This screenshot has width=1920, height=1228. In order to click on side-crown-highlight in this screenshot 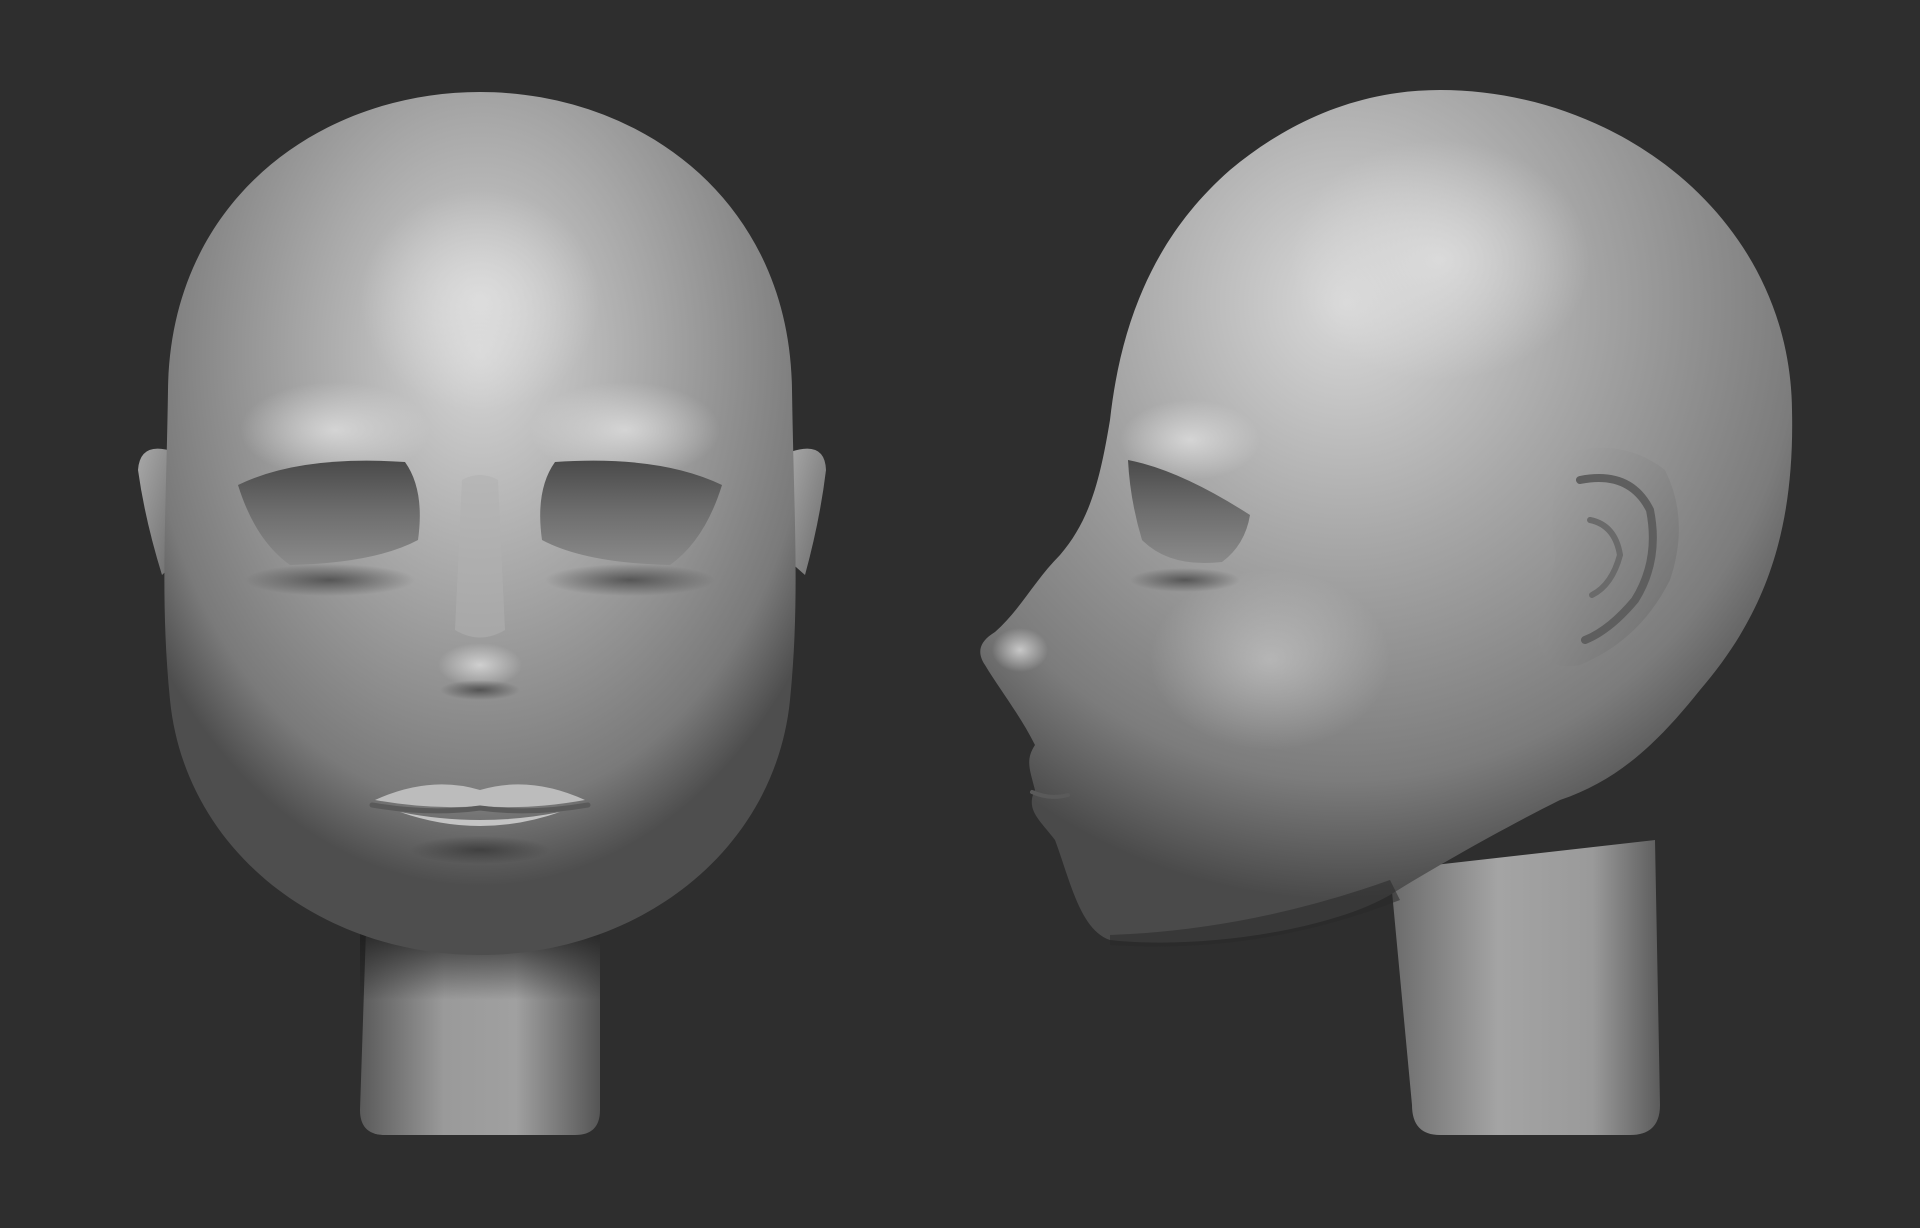, I will do `click(1440, 260)`.